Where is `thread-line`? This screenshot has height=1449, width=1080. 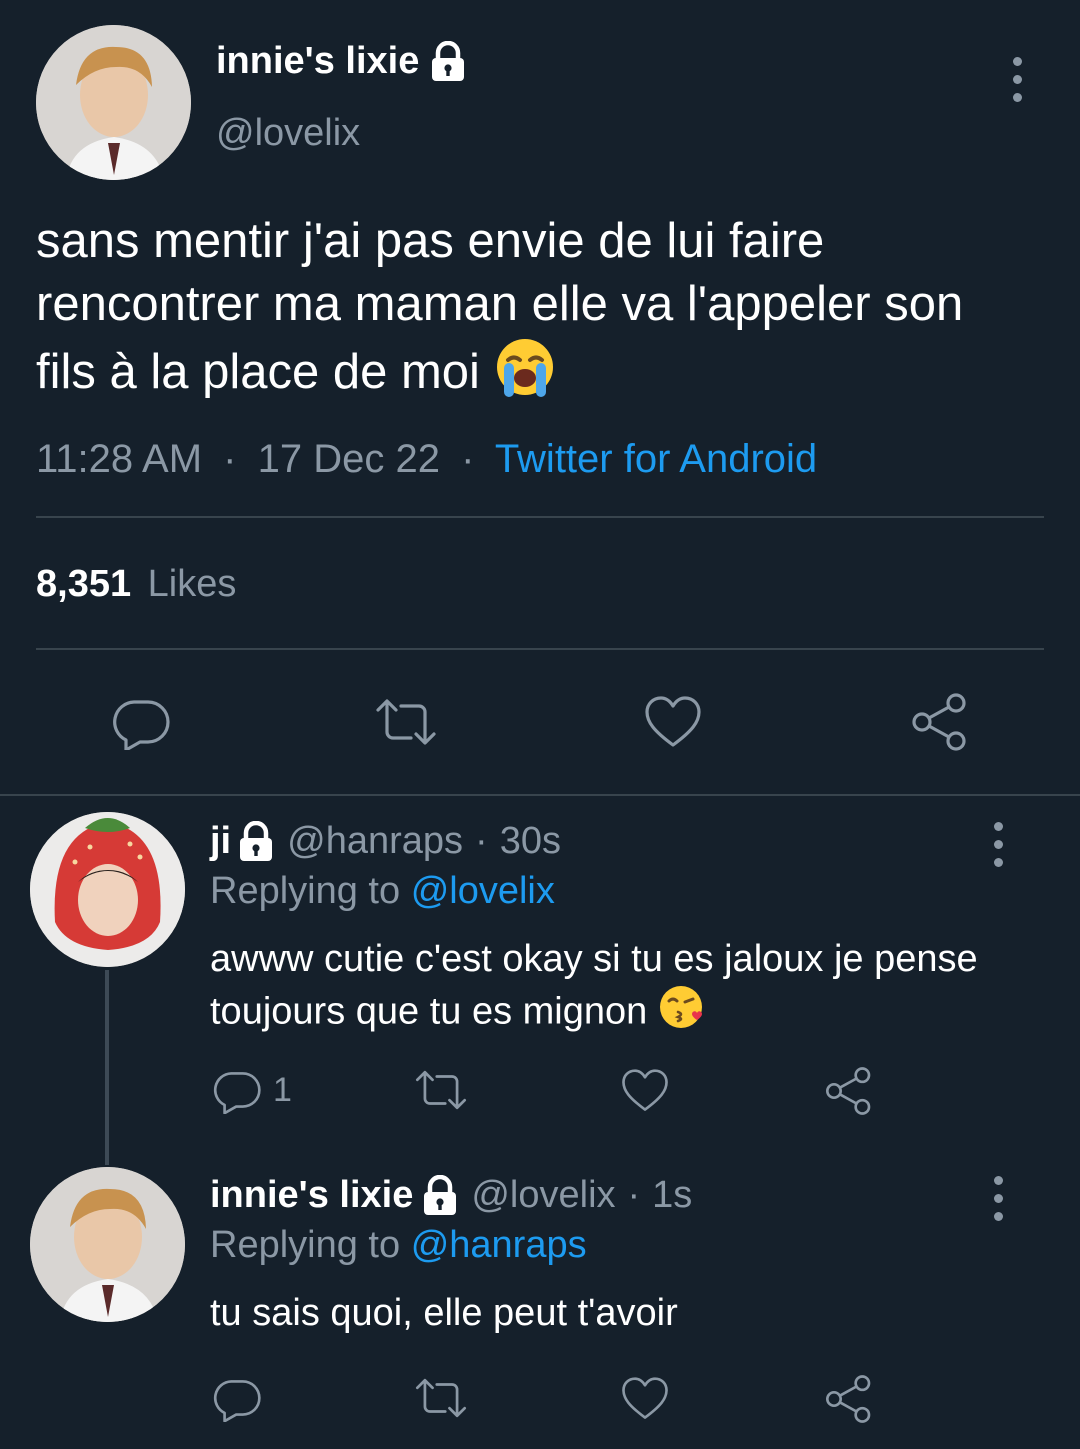
thread-line is located at coordinates (107, 1067).